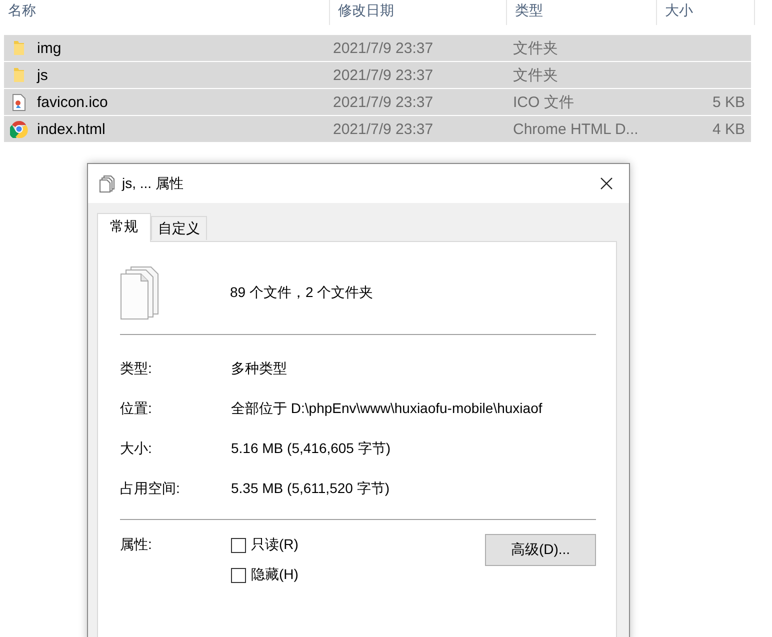  What do you see at coordinates (274, 545) in the screenshot?
I see `checkbox-label: 只读(R)` at bounding box center [274, 545].